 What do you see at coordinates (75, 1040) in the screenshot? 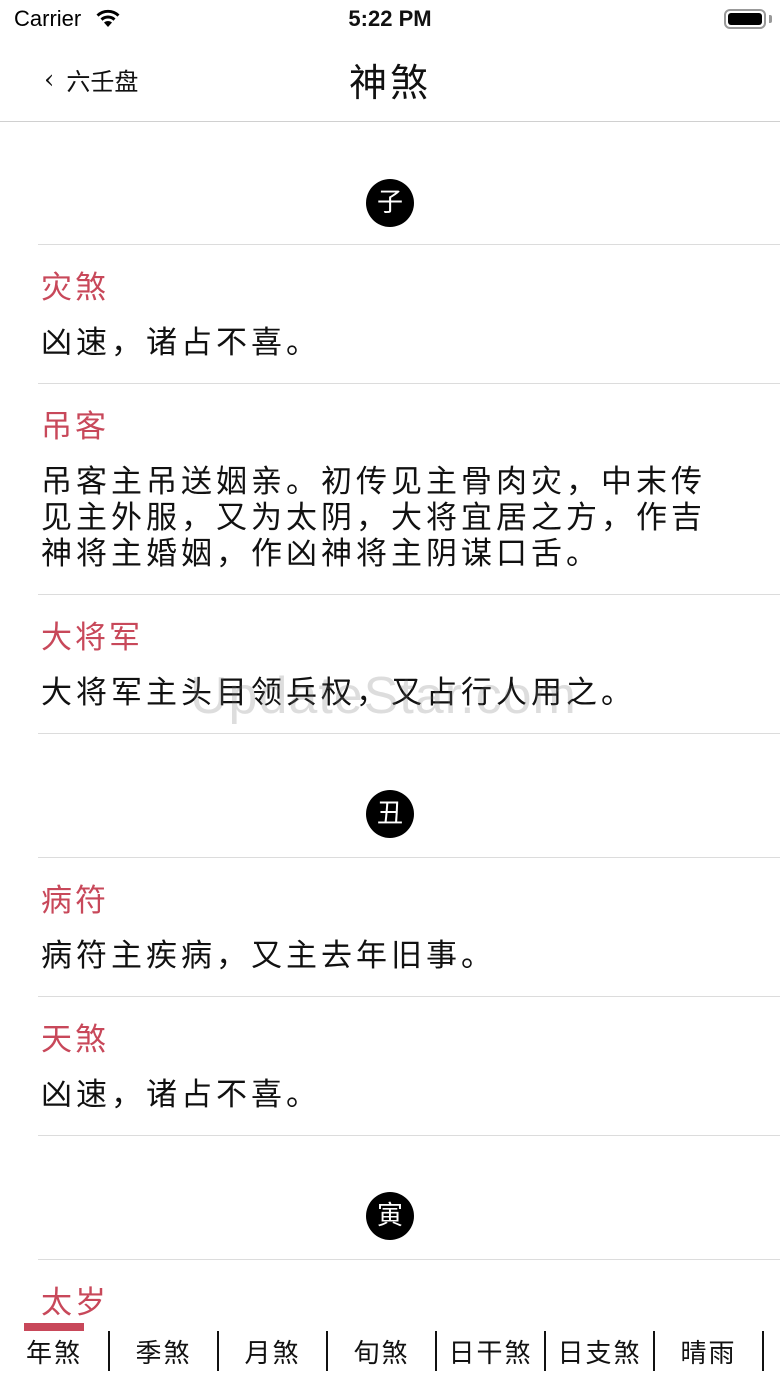
I see `entry-name: 天煞` at bounding box center [75, 1040].